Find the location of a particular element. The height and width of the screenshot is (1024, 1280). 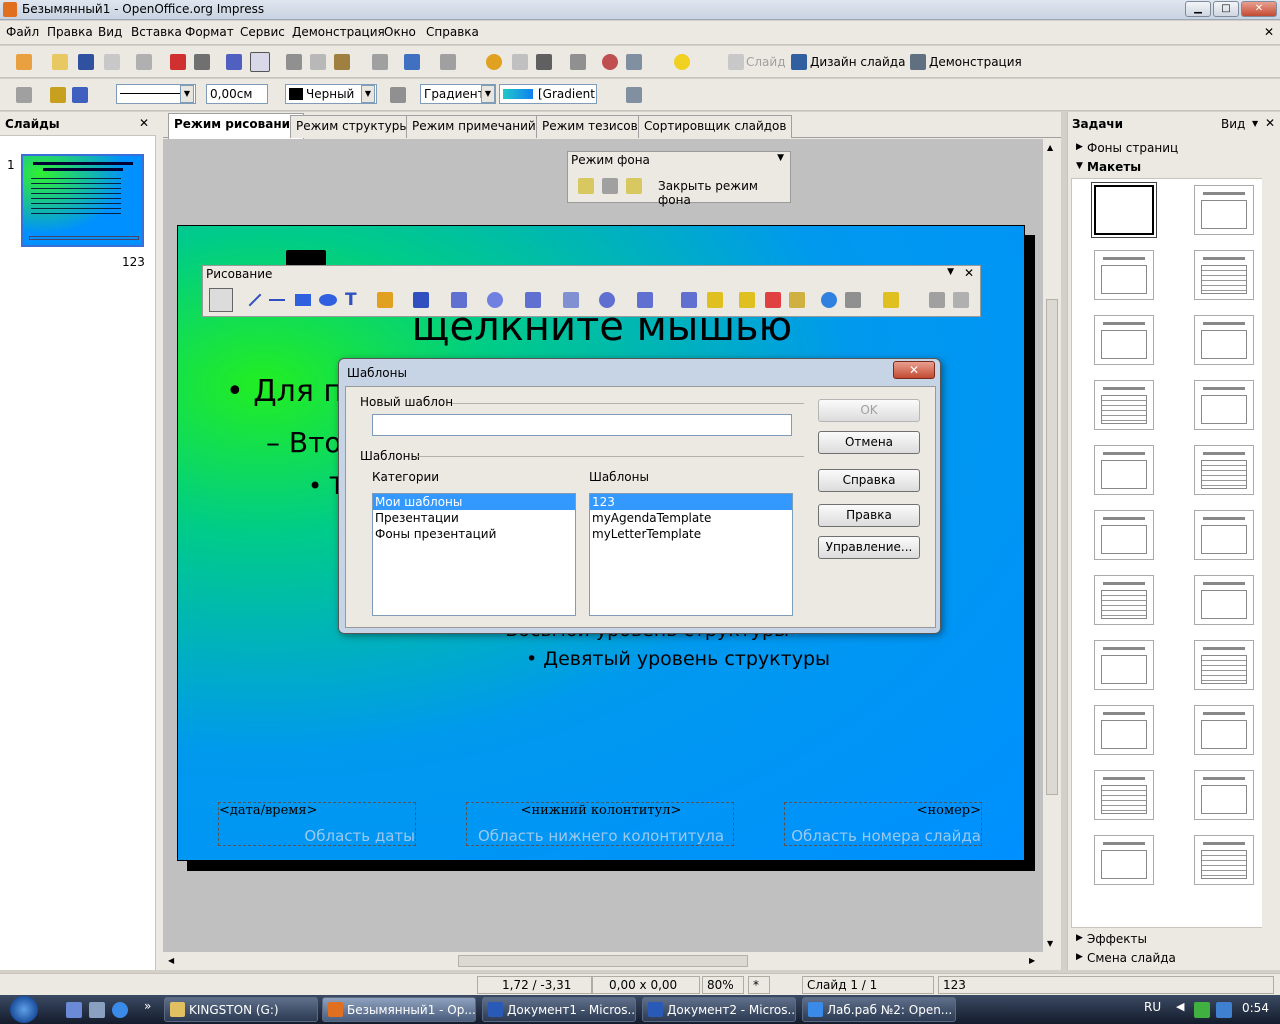

menu-file: Файл is located at coordinates (22, 32).